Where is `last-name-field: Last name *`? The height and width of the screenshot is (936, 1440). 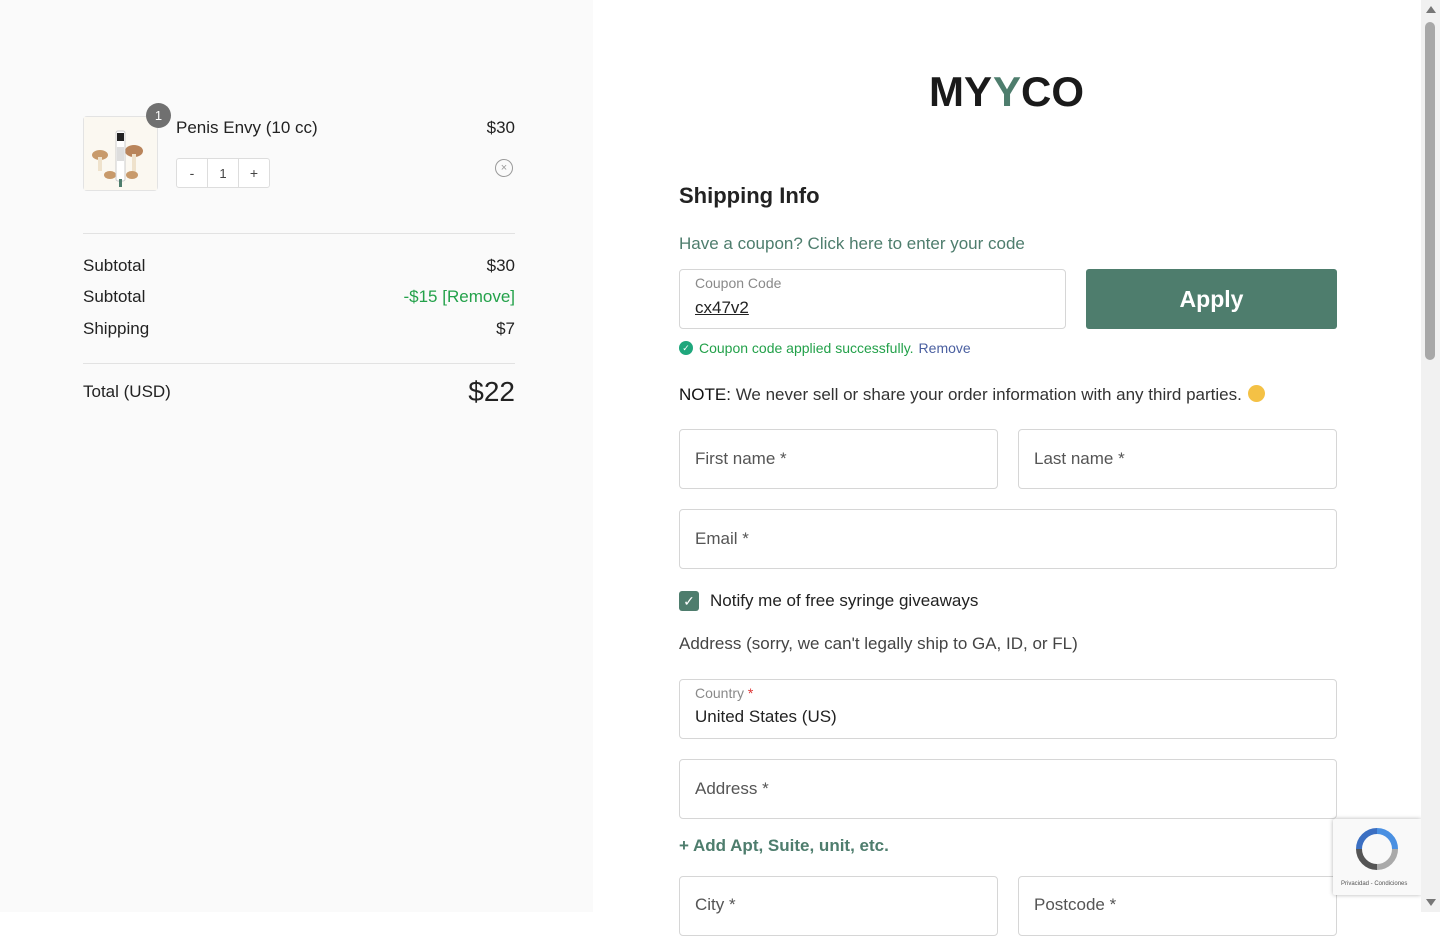 last-name-field: Last name * is located at coordinates (1177, 459).